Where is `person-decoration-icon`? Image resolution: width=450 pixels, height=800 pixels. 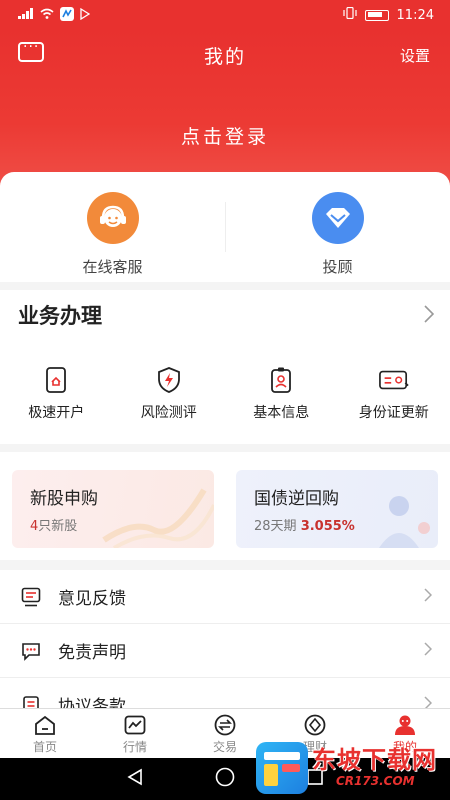
person-decoration-icon is located at coordinates (404, 522).